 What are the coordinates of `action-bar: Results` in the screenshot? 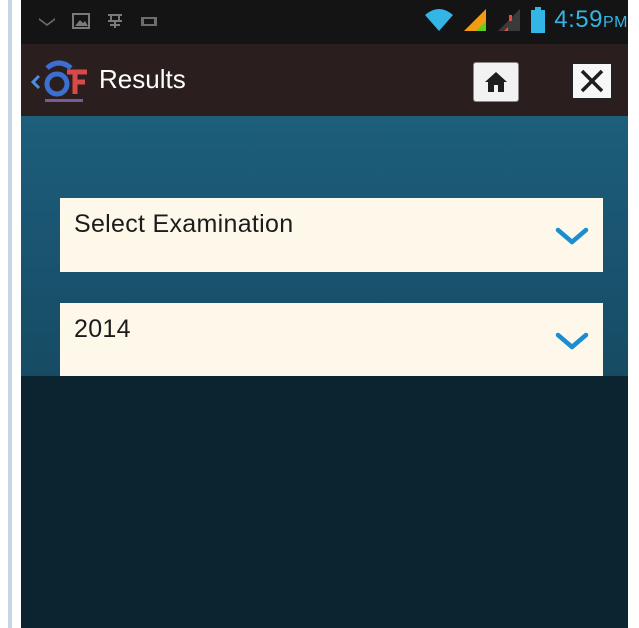 It's located at (324, 80).